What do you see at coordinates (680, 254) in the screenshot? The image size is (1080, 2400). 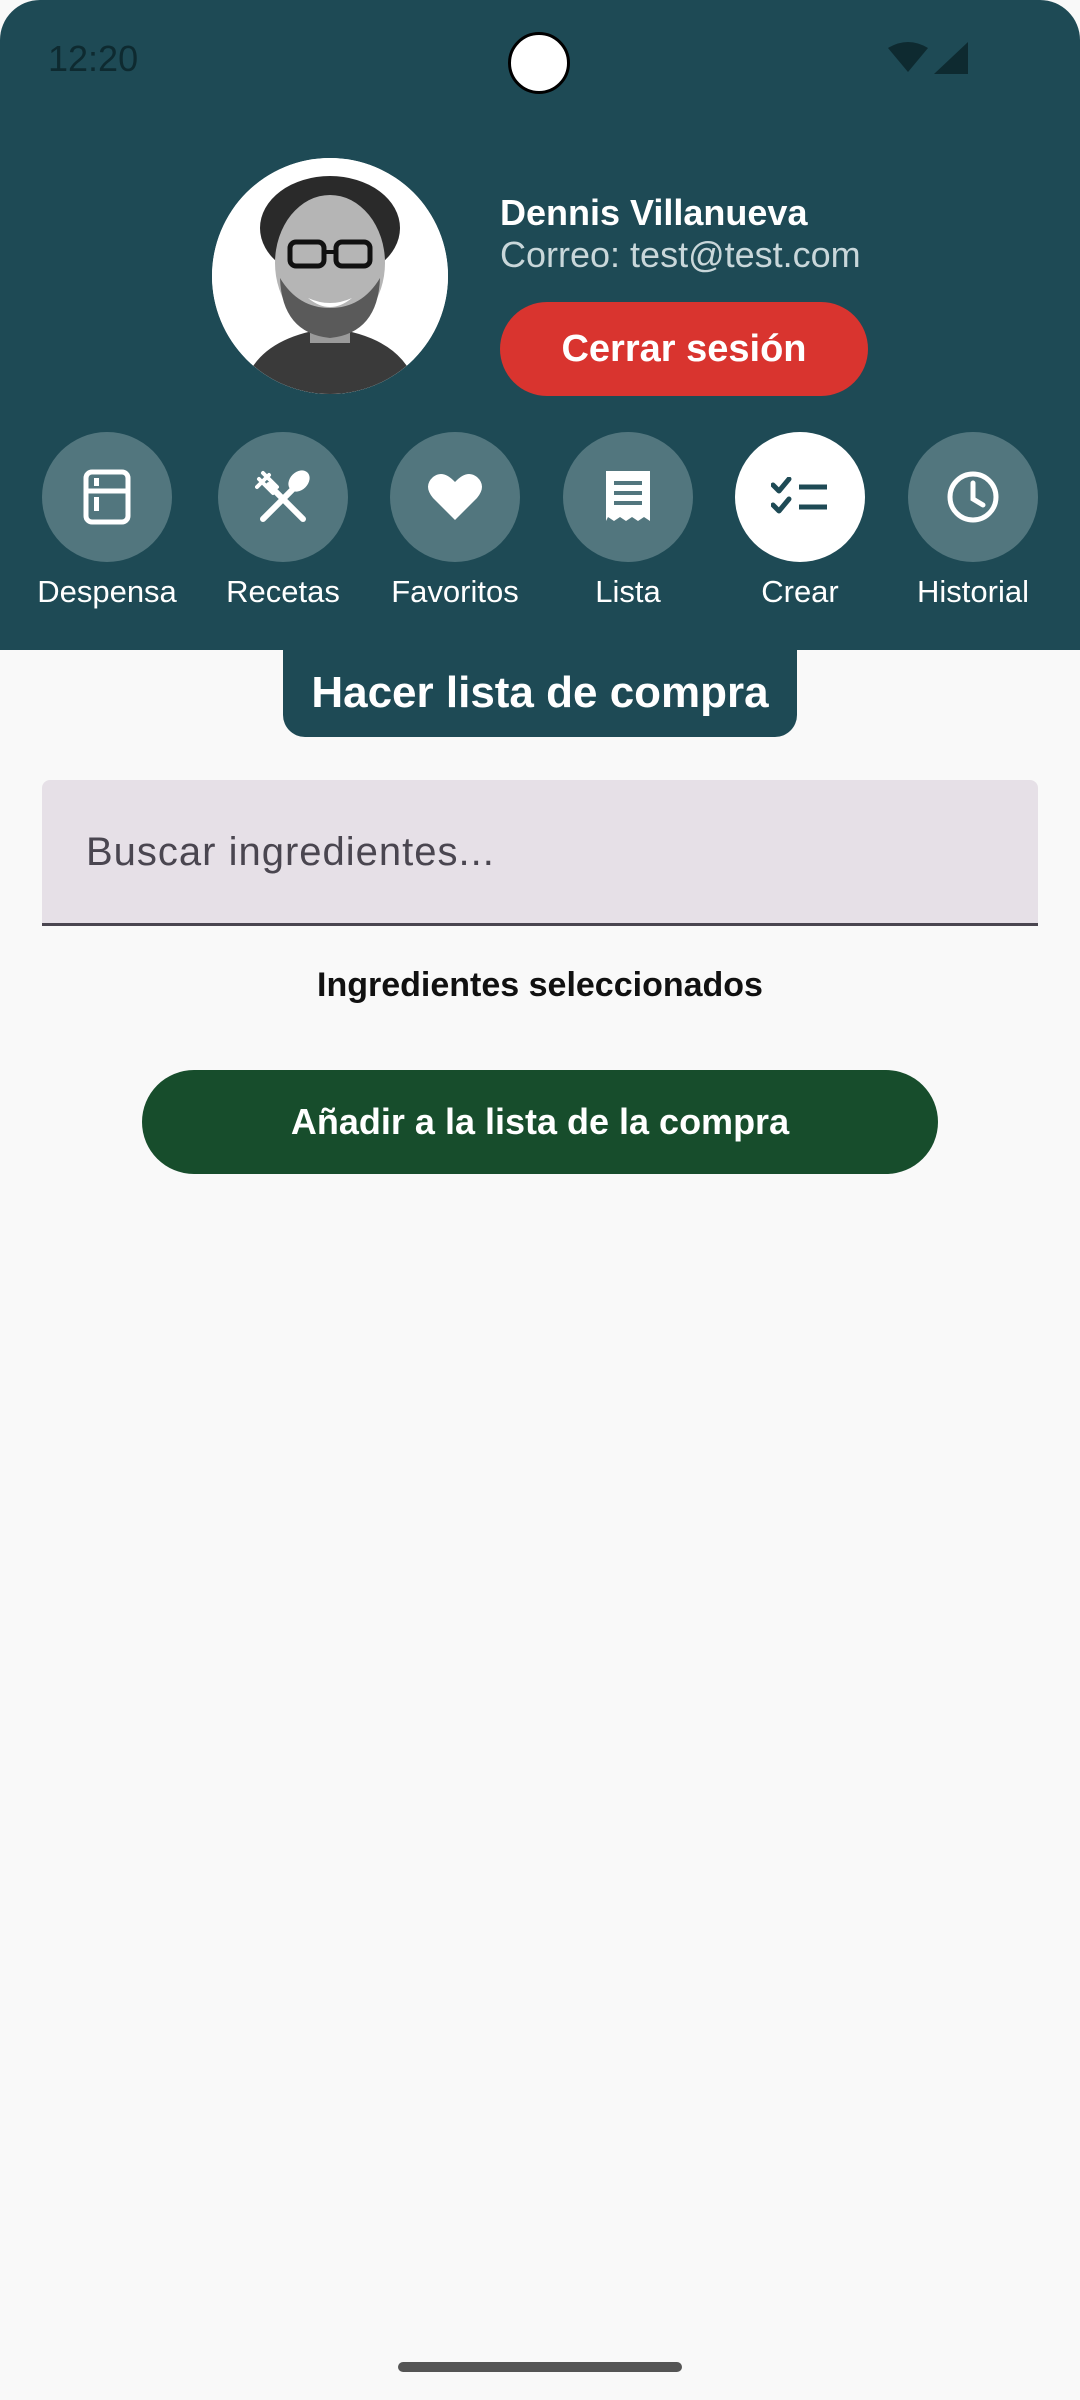 I see `profile-email: Correo: test@test.com` at bounding box center [680, 254].